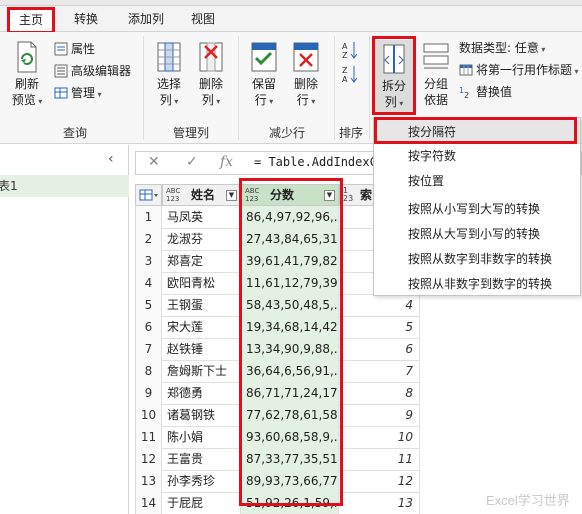 This screenshot has height=514, width=582. I want to click on column-header-name: ABC 123 姓名 ▼, so click(201, 195).